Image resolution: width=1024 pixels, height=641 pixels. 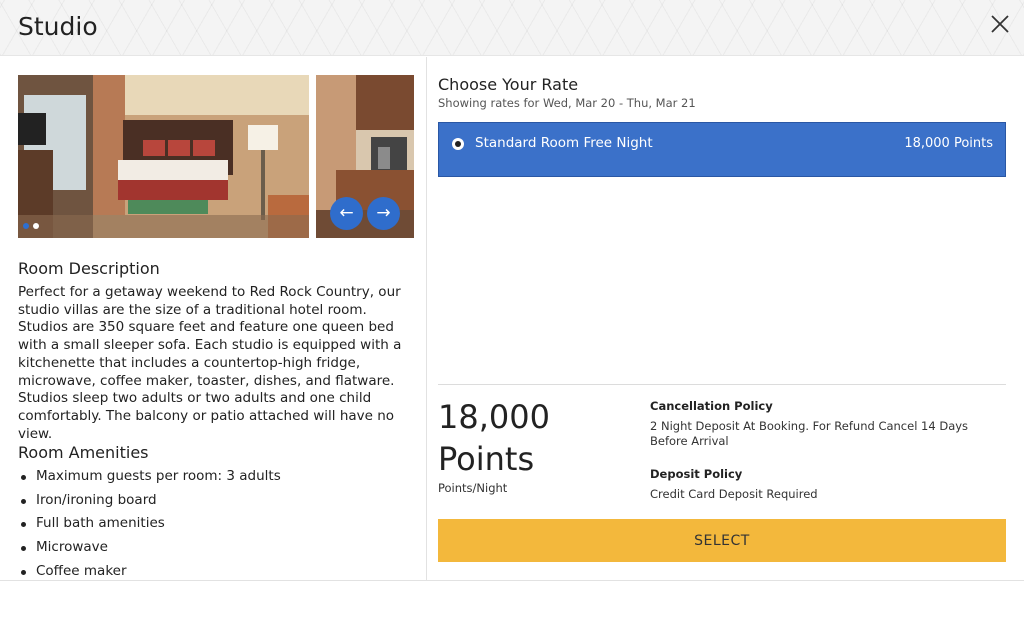 What do you see at coordinates (36, 226) in the screenshot?
I see `gallery-dot` at bounding box center [36, 226].